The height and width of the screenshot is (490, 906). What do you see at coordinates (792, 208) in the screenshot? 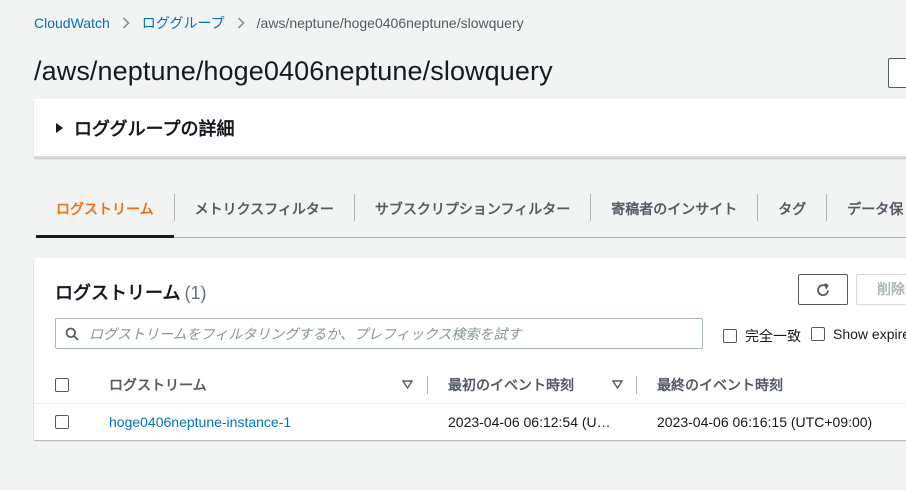
I see `tab-tags: タグ` at bounding box center [792, 208].